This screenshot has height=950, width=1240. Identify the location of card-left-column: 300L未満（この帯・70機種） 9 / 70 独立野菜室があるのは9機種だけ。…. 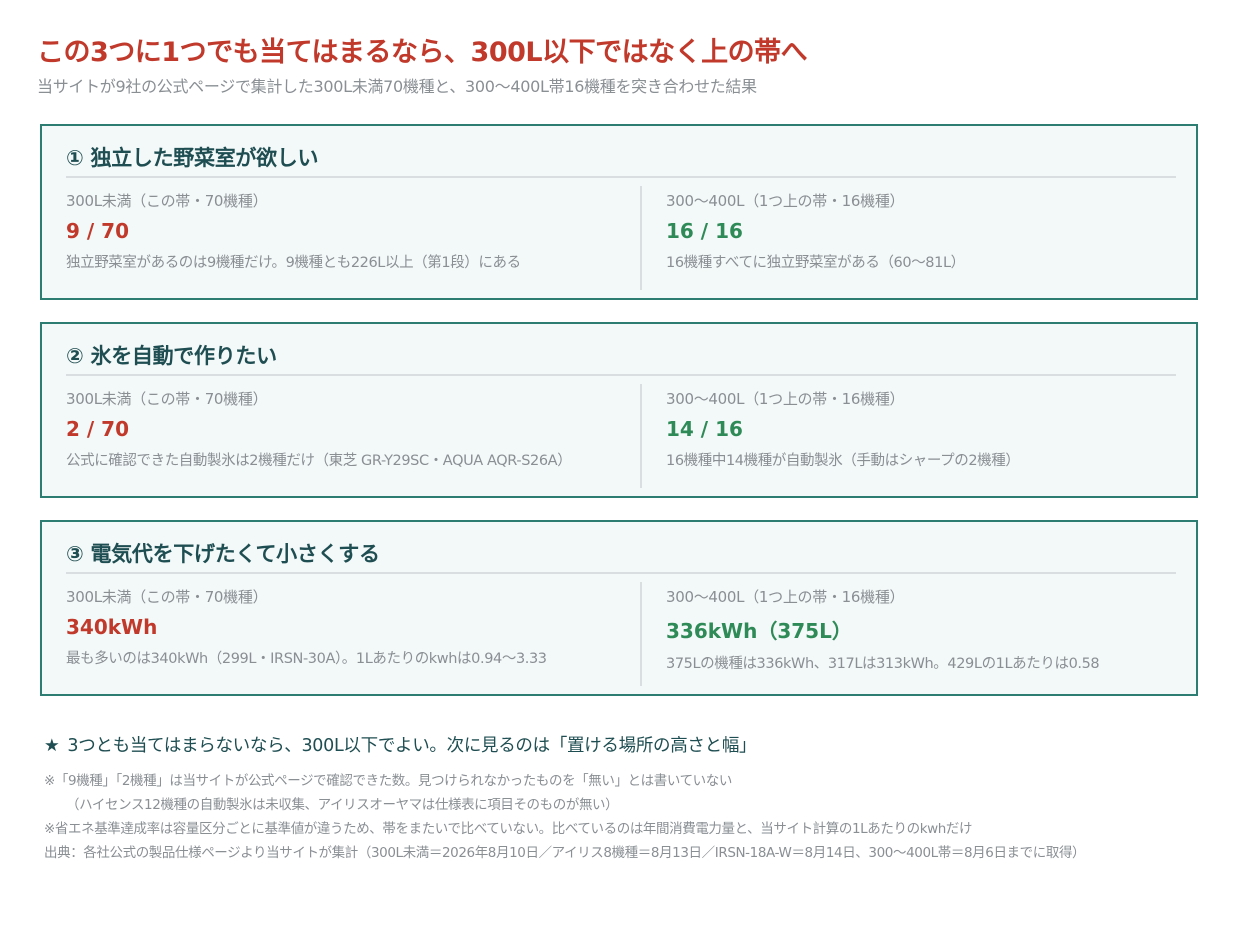
(346, 231).